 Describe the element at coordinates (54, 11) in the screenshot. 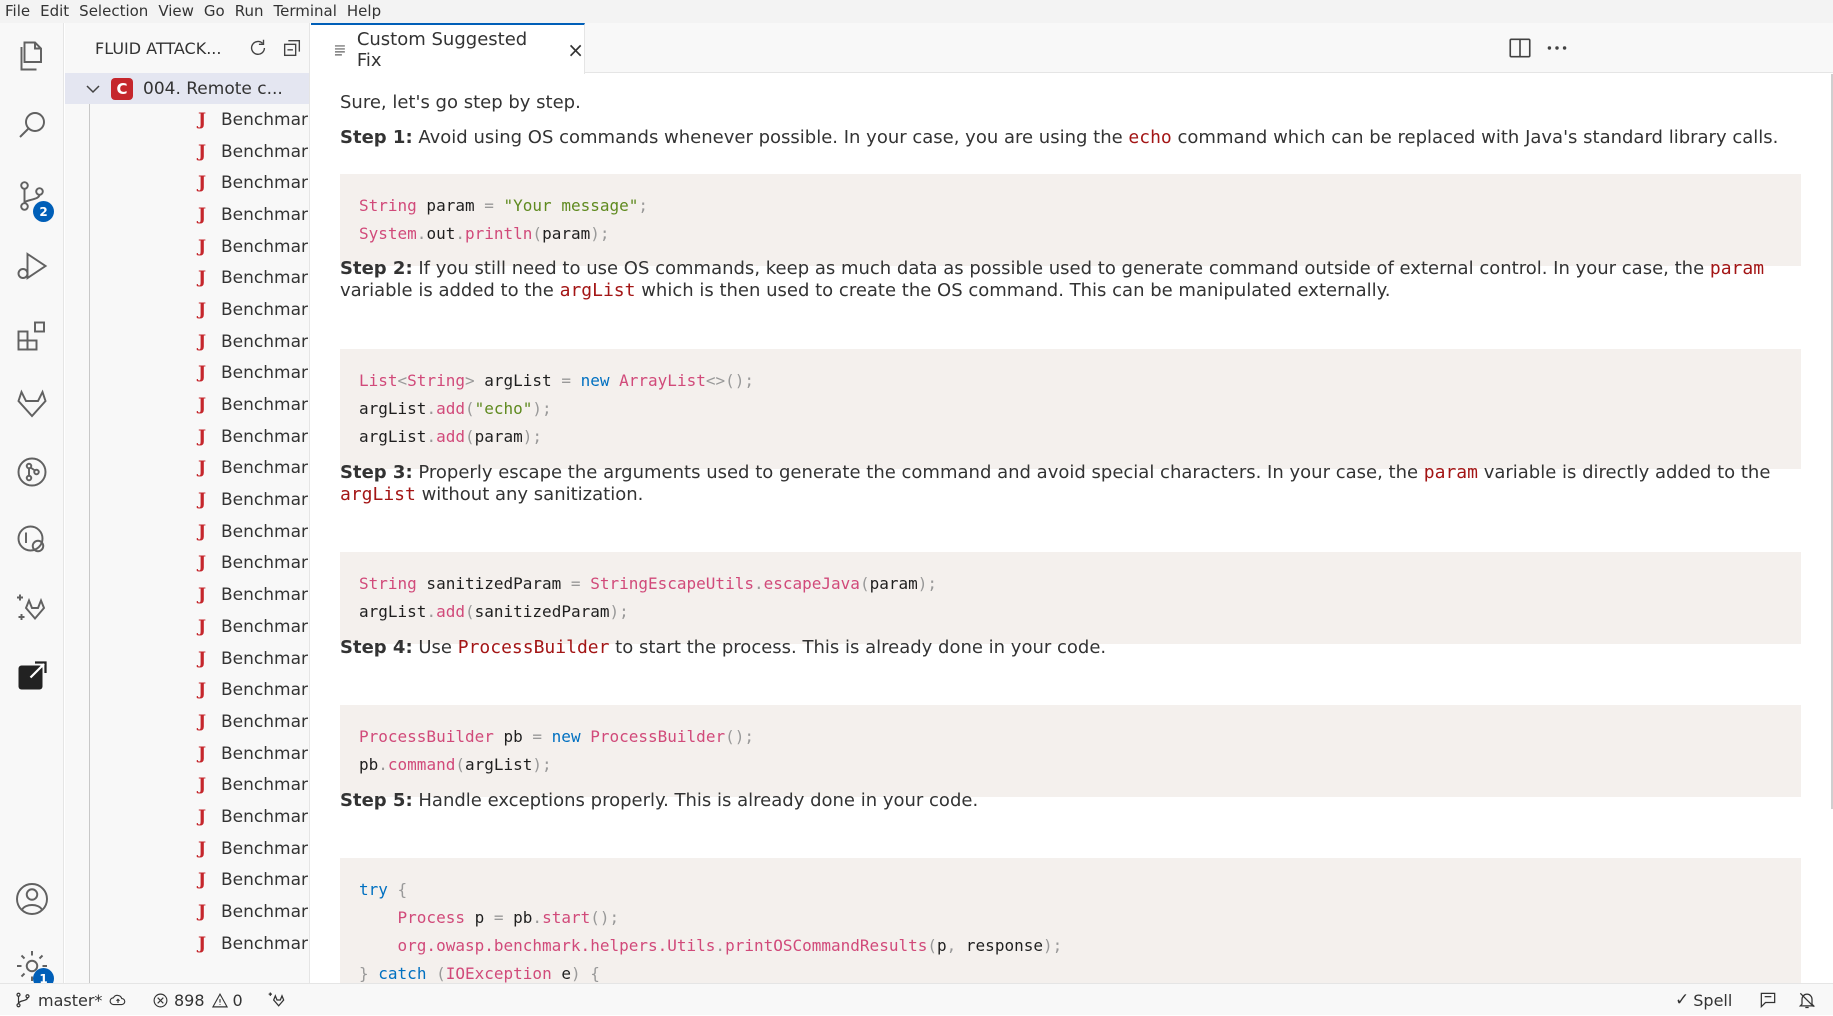

I see `menu-edit: Edit` at that location.